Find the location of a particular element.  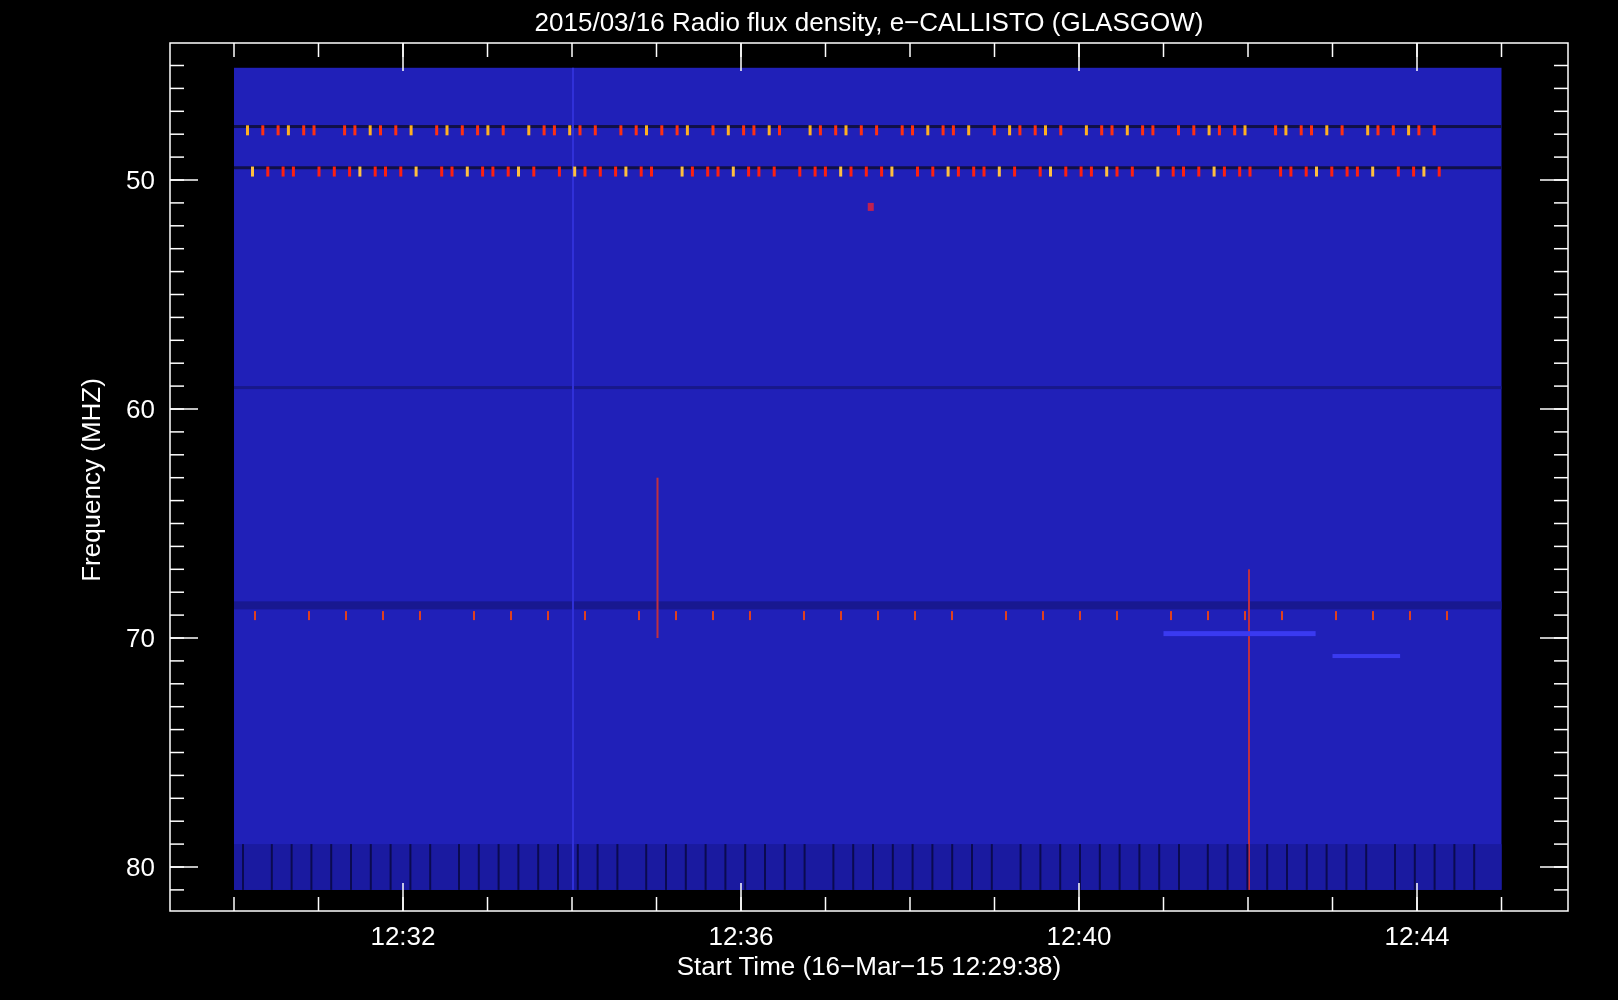

x-tick-label: 12:44 is located at coordinates (1417, 936).